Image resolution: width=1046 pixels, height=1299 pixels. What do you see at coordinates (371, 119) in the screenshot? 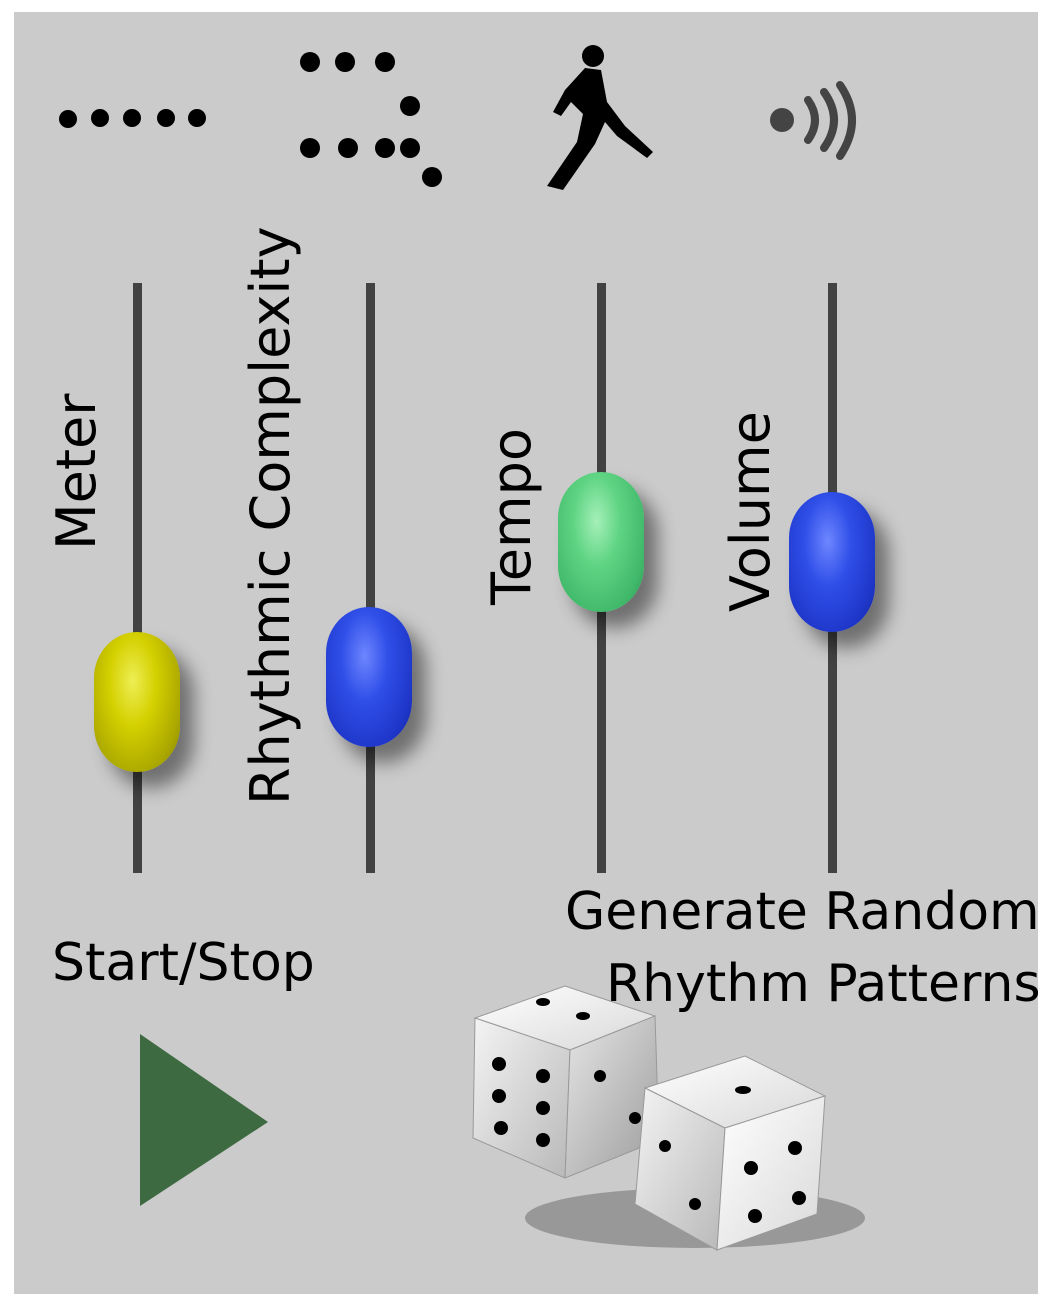
I see `dot-pattern-icon` at bounding box center [371, 119].